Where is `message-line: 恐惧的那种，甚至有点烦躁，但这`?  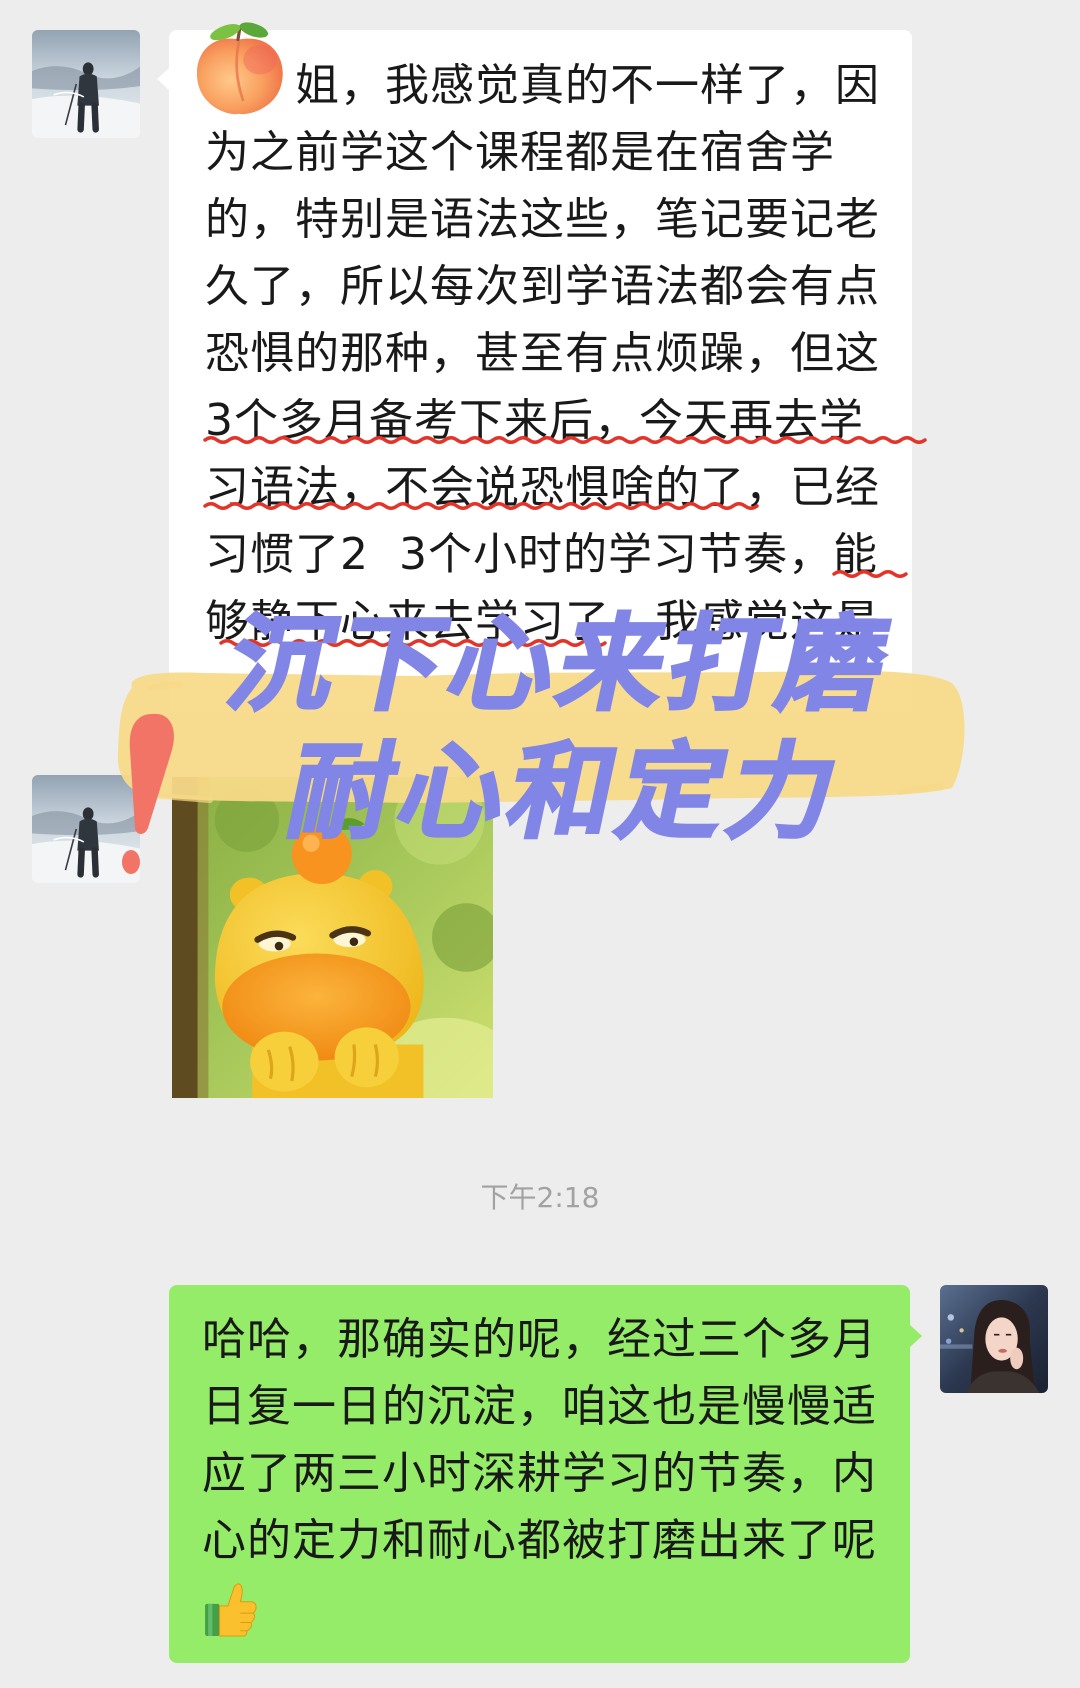 message-line: 恐惧的那种，甚至有点烦躁，但这 is located at coordinates (542, 353).